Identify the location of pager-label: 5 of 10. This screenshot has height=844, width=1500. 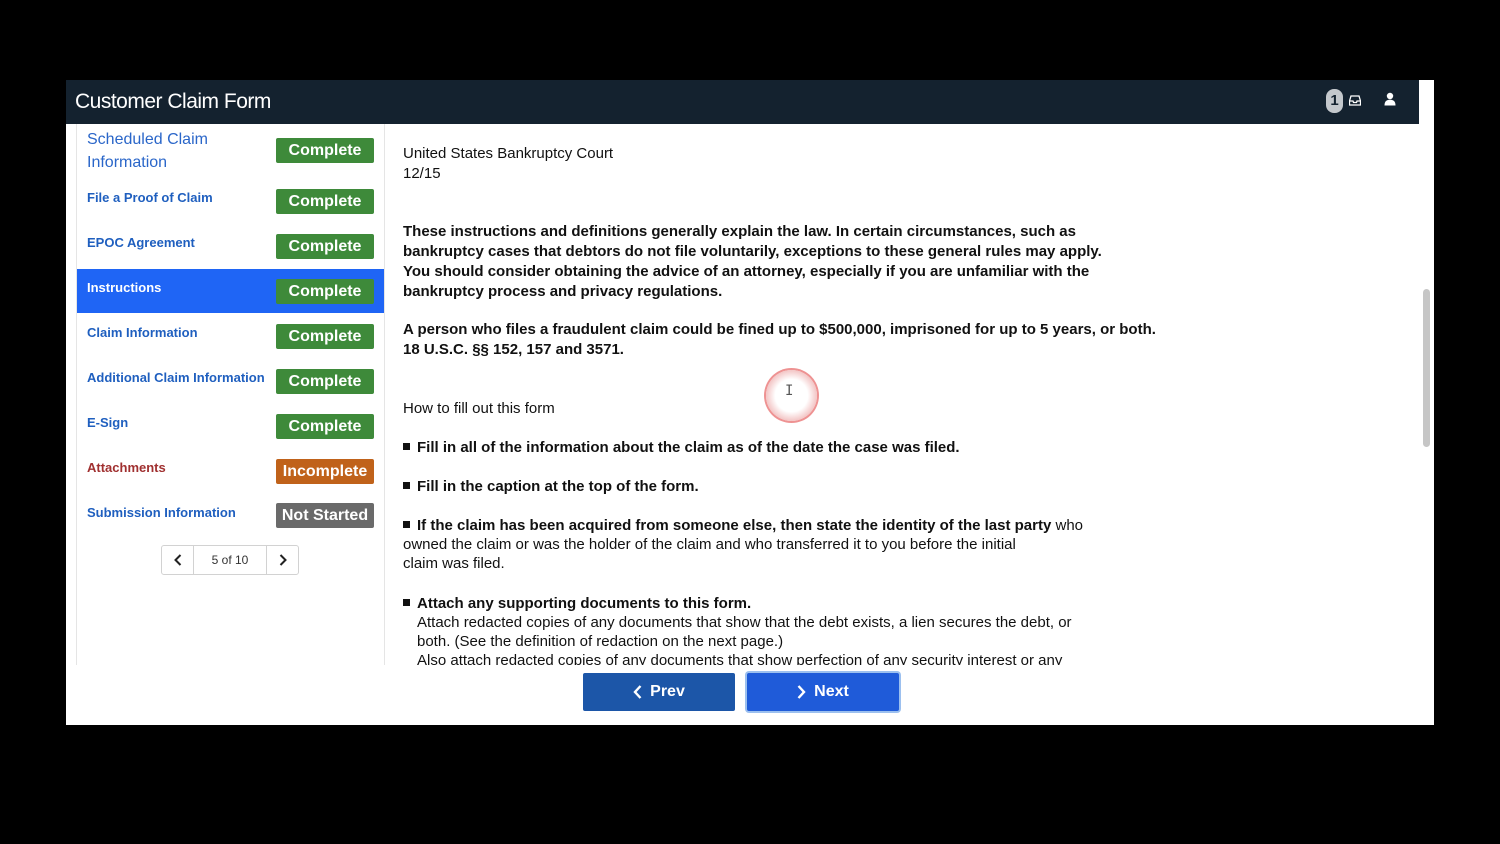
(230, 560).